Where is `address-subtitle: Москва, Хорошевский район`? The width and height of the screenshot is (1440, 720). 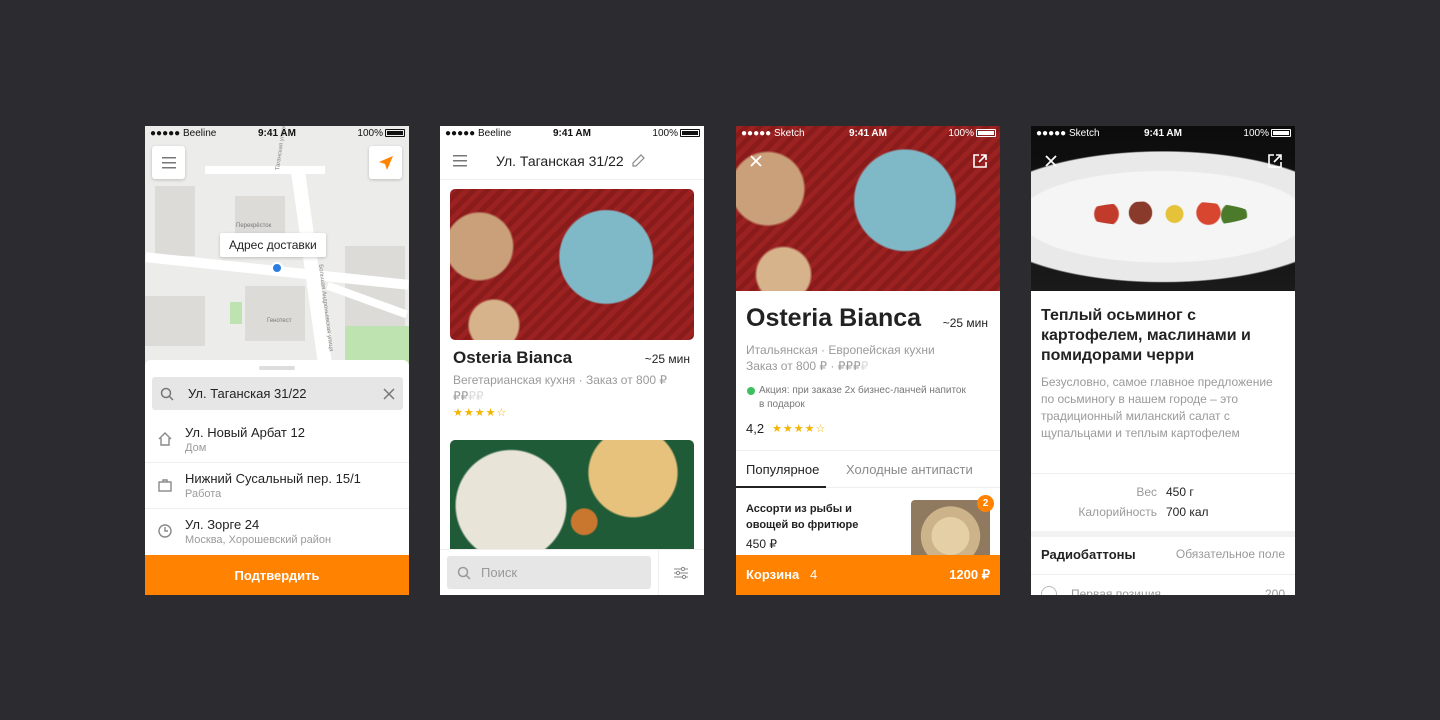
address-subtitle: Москва, Хорошевский район is located at coordinates (258, 540).